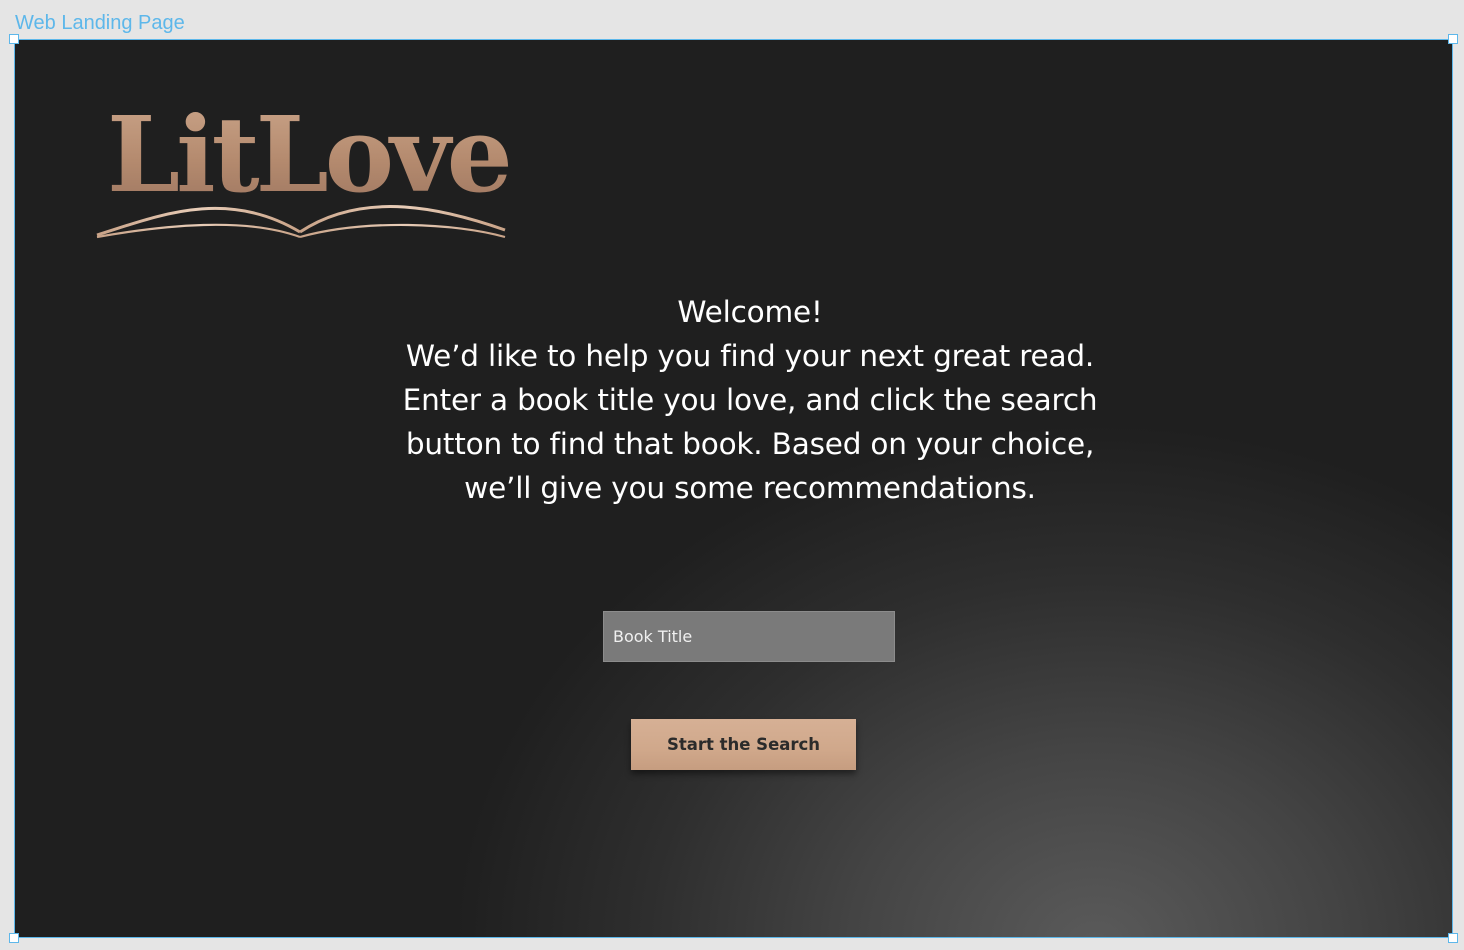 This screenshot has width=1464, height=950. Describe the element at coordinates (749, 636) in the screenshot. I see `book-title-input` at that location.